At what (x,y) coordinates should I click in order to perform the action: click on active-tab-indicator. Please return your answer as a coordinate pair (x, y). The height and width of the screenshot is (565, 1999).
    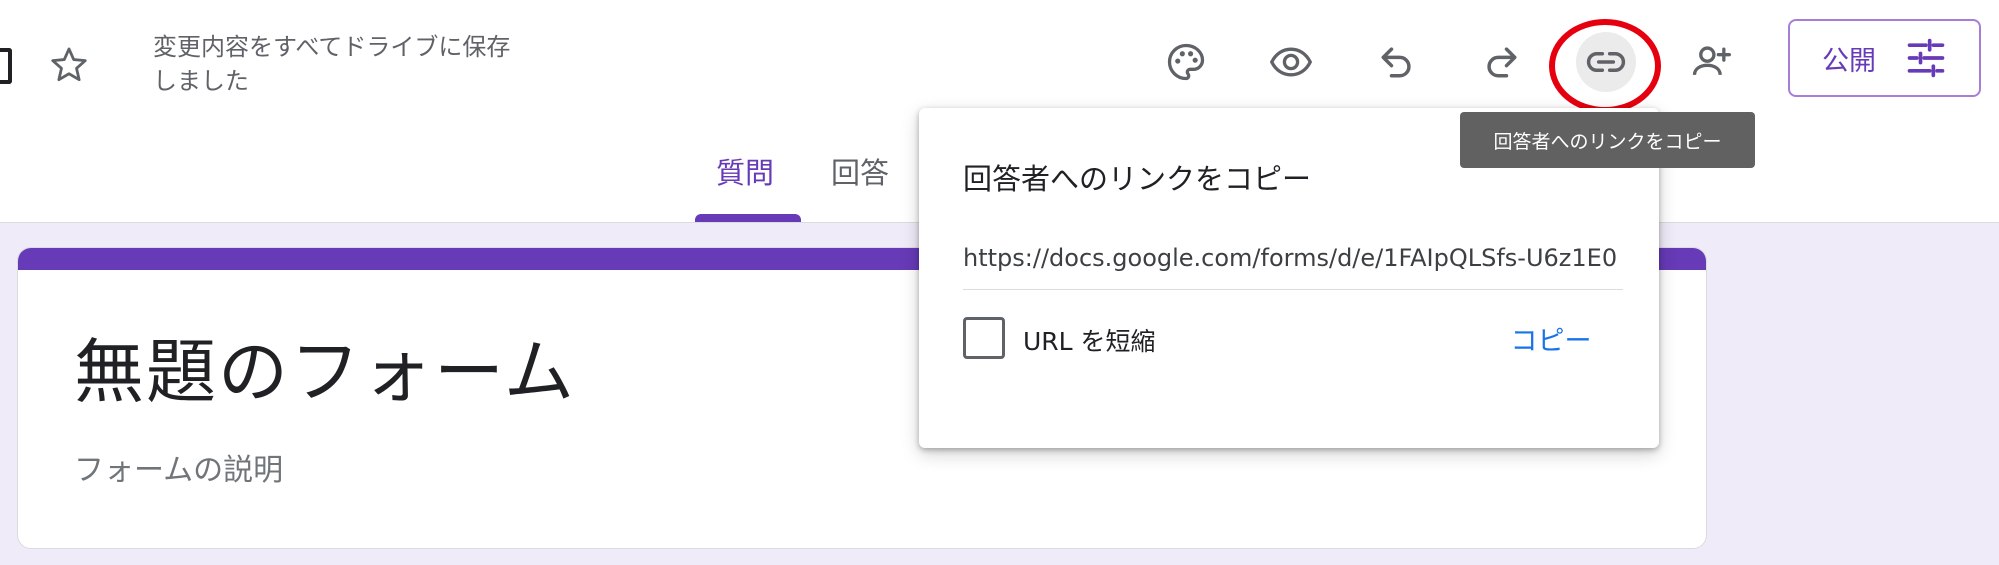
    Looking at the image, I should click on (748, 218).